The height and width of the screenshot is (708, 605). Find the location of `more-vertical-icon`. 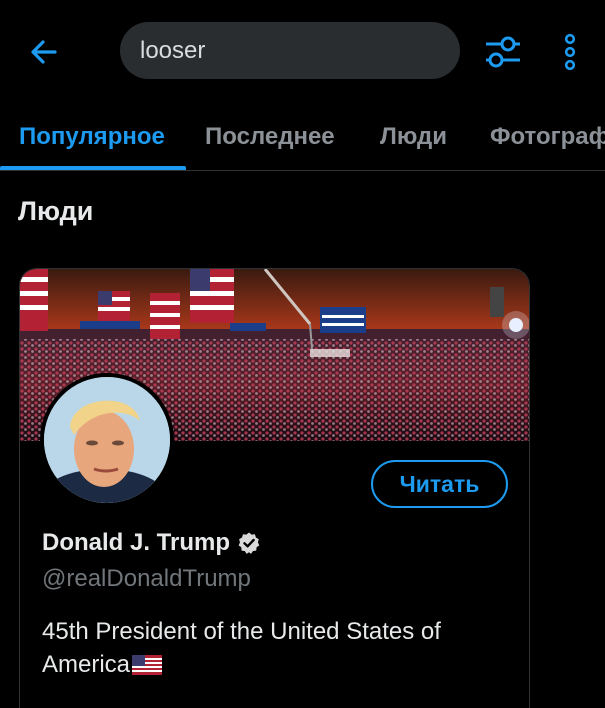

more-vertical-icon is located at coordinates (570, 52).